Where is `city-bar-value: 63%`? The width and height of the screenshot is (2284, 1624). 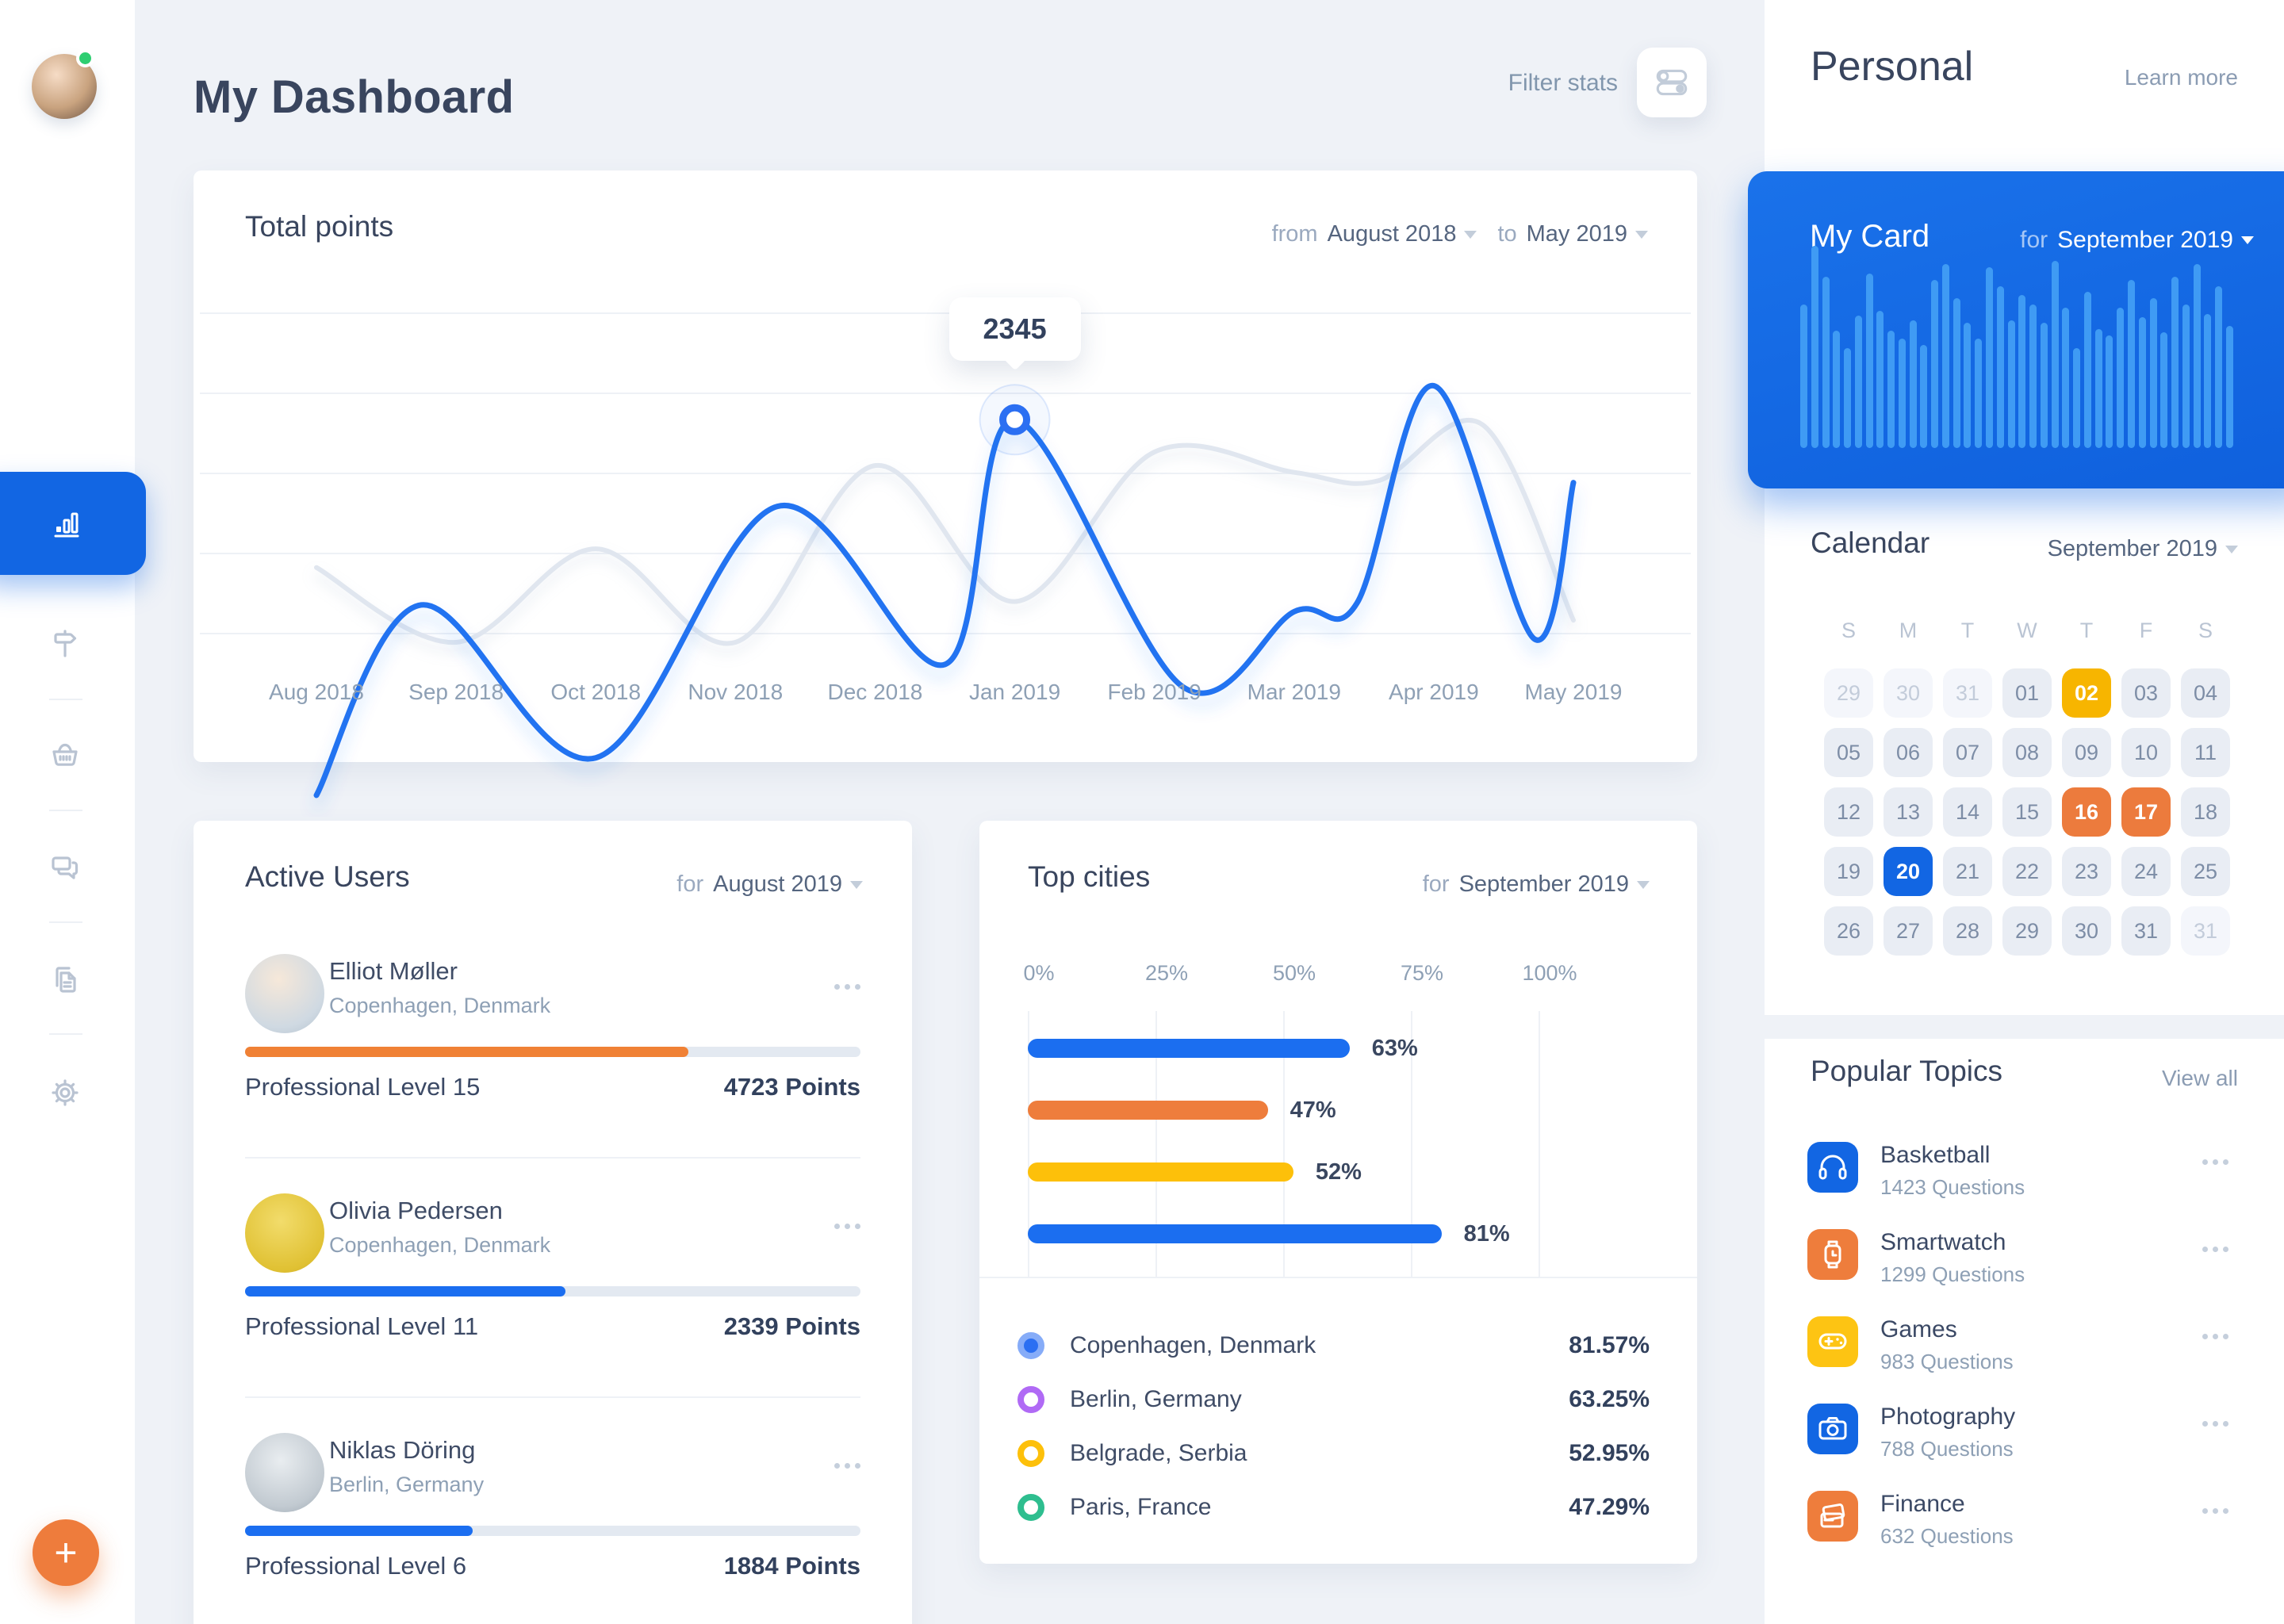 city-bar-value: 63% is located at coordinates (1394, 1048).